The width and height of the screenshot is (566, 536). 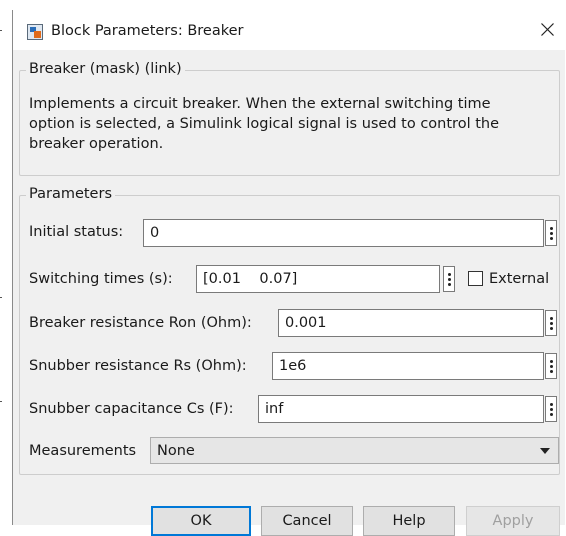 I want to click on measurements-label: Measurements, so click(x=83, y=451).